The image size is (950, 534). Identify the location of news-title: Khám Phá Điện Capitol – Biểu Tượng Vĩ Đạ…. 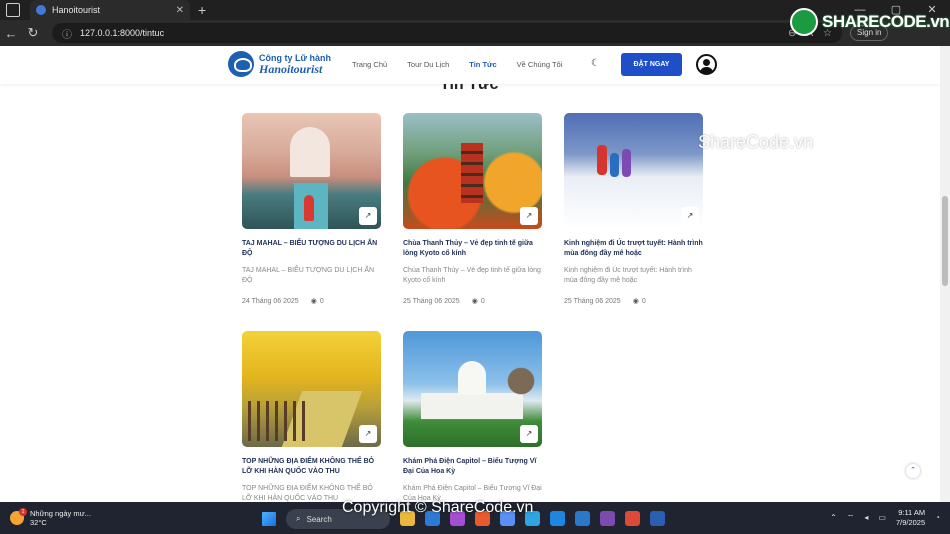
(472, 468).